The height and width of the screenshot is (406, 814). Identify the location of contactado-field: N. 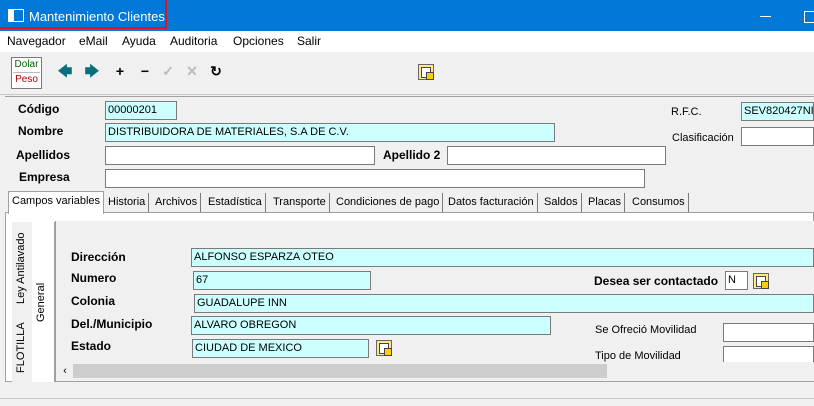
(736, 280).